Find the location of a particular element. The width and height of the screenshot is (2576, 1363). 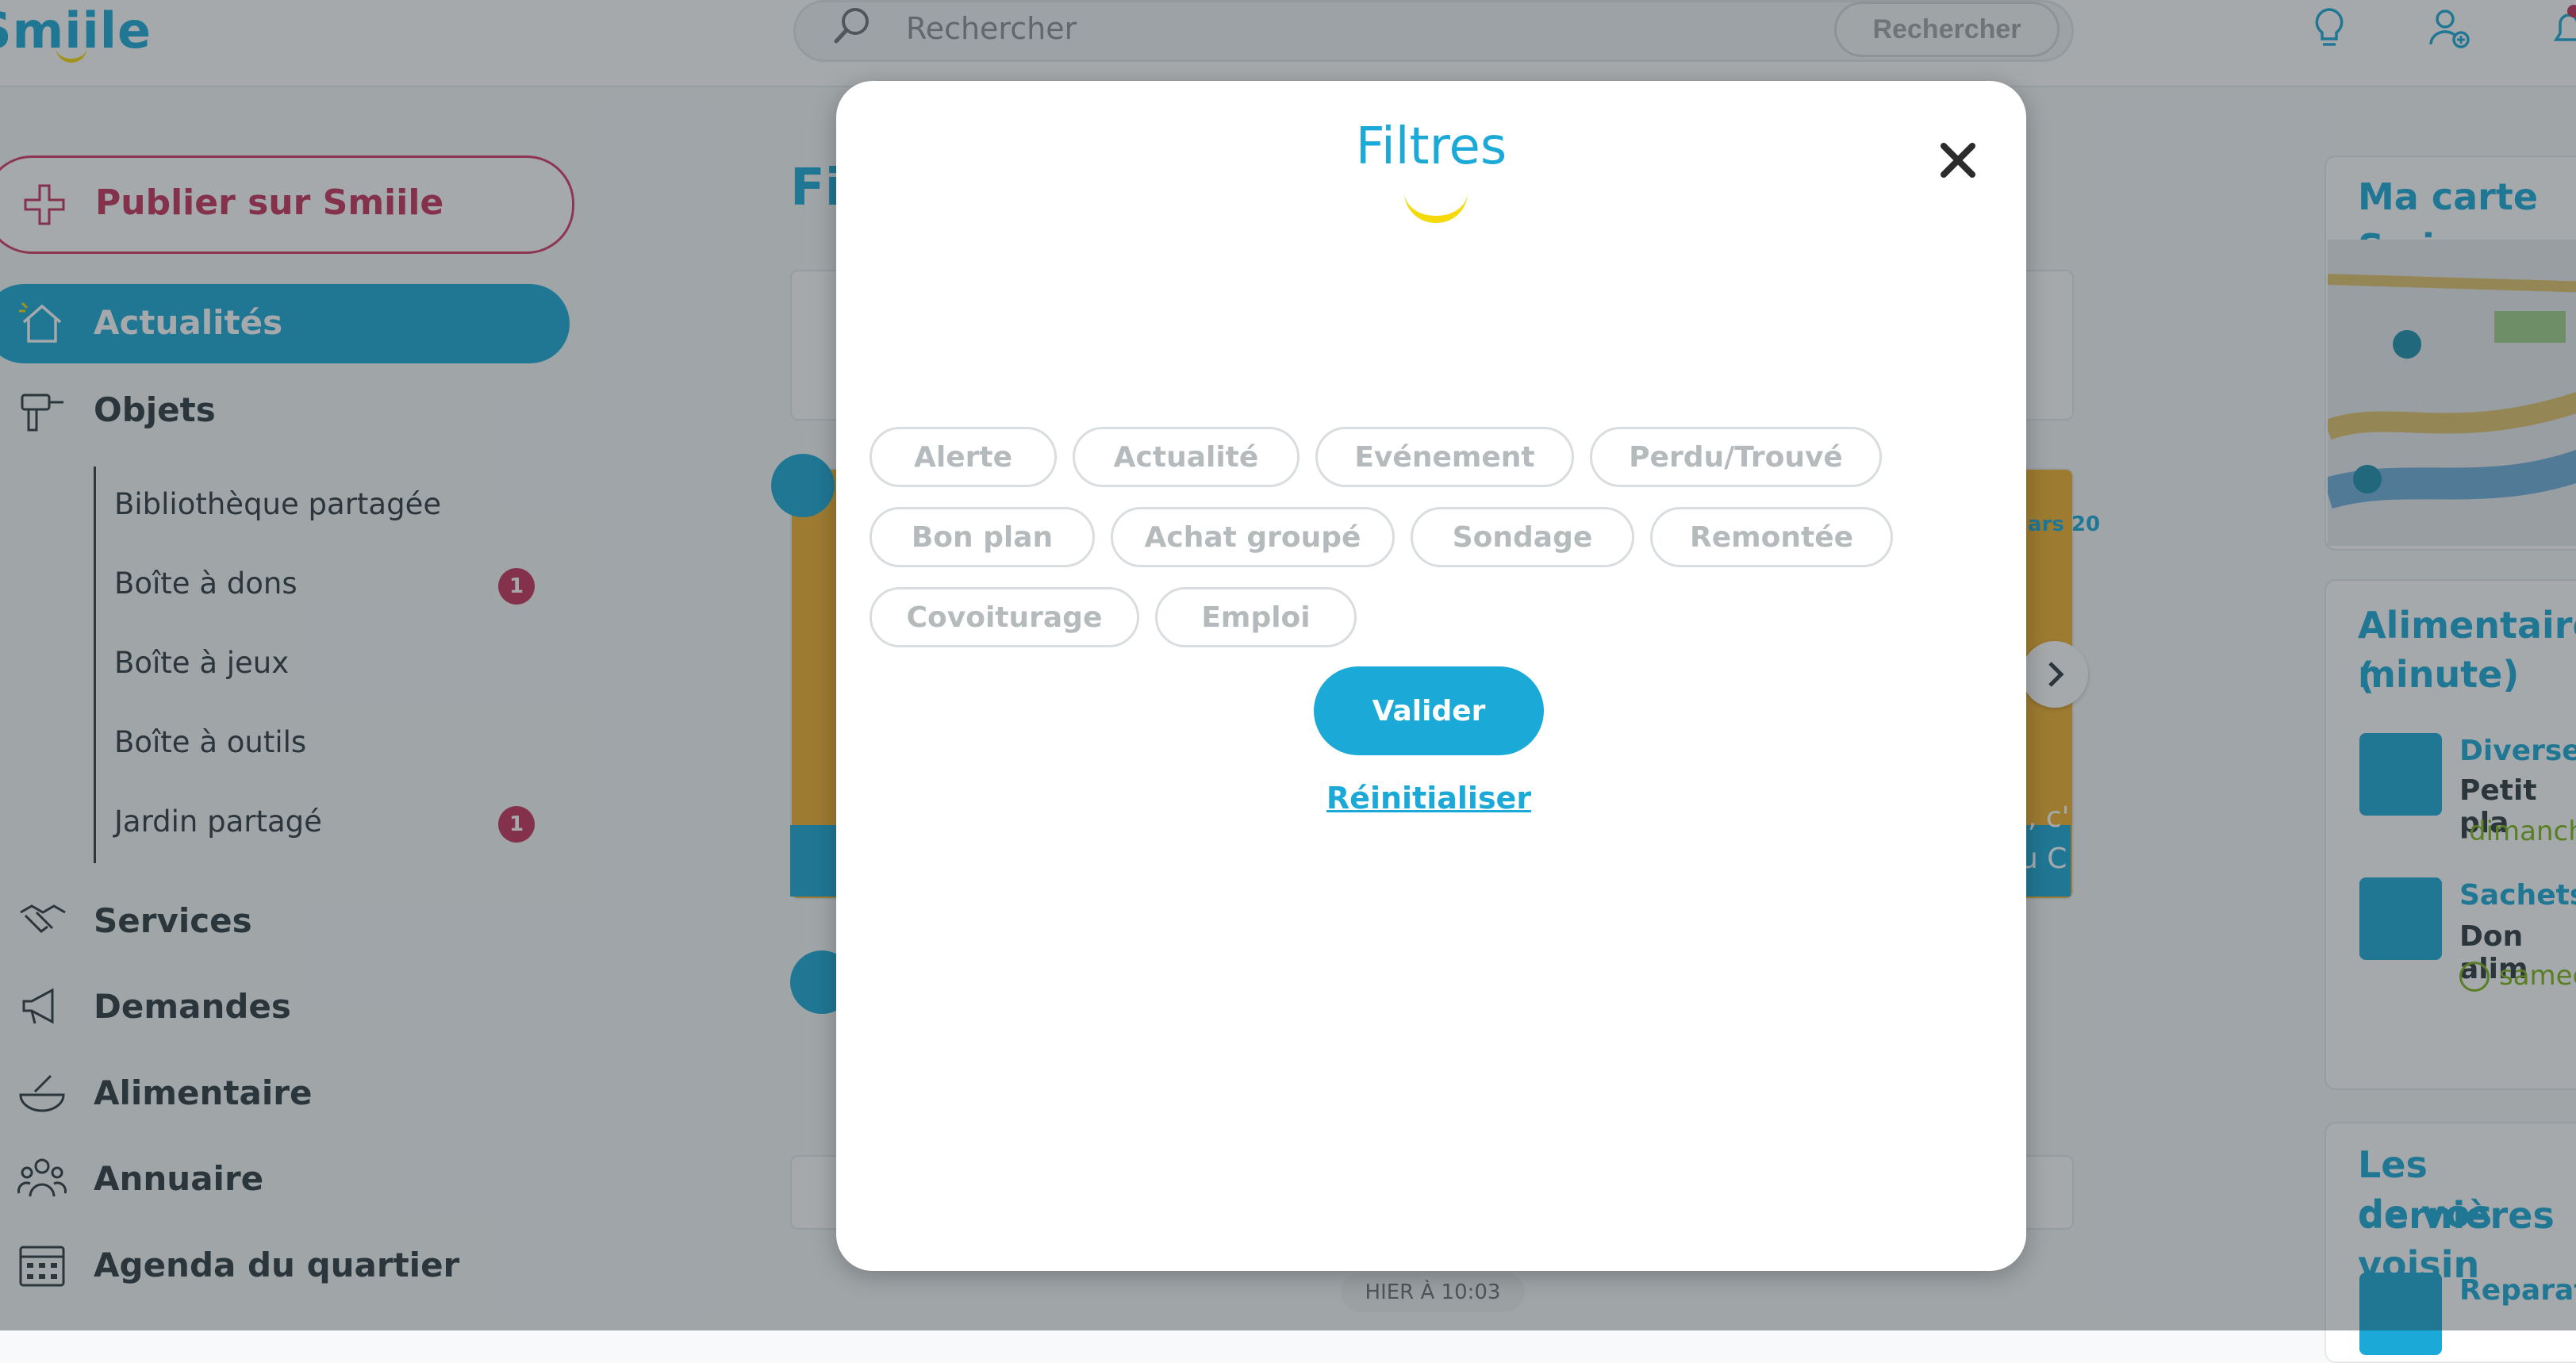

filter-chip-emploi: Emploi is located at coordinates (1256, 617).